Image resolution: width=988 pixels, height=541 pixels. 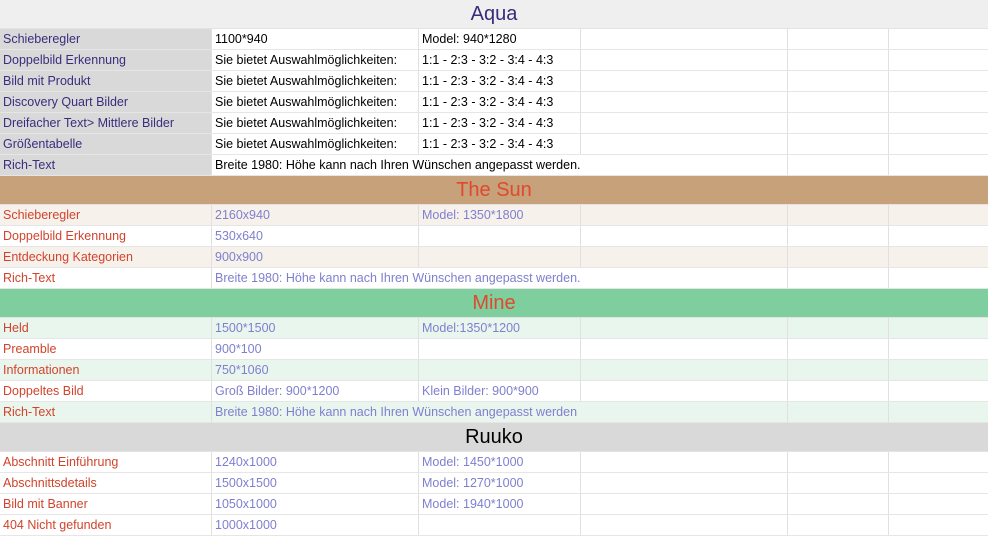 I want to click on value-cell: Model: 1270*1000, so click(x=500, y=483).